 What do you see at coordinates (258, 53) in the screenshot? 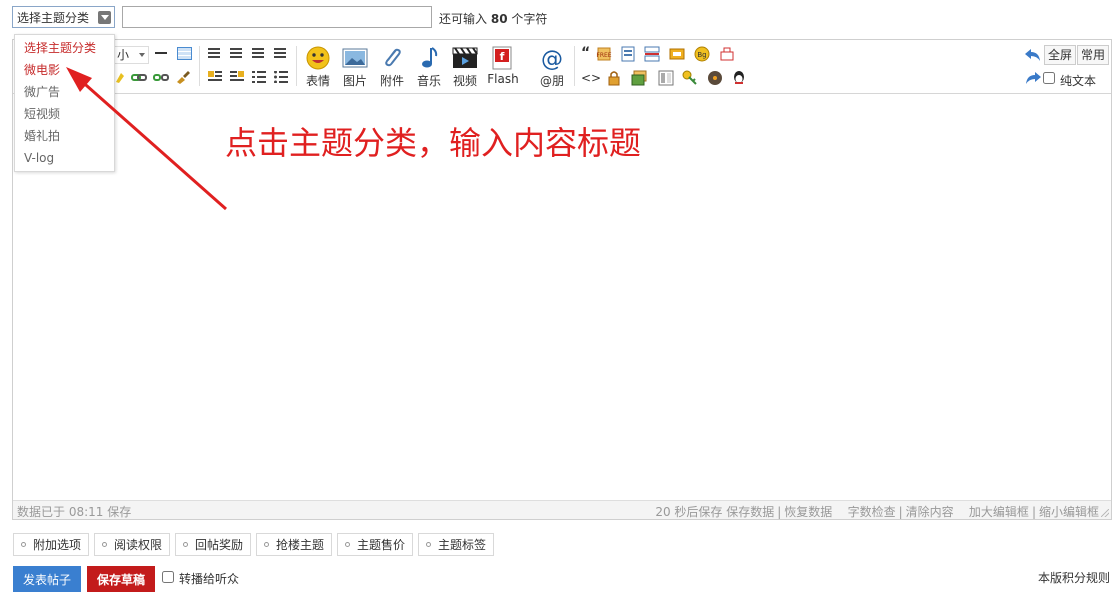
I see `align-justify-icon` at bounding box center [258, 53].